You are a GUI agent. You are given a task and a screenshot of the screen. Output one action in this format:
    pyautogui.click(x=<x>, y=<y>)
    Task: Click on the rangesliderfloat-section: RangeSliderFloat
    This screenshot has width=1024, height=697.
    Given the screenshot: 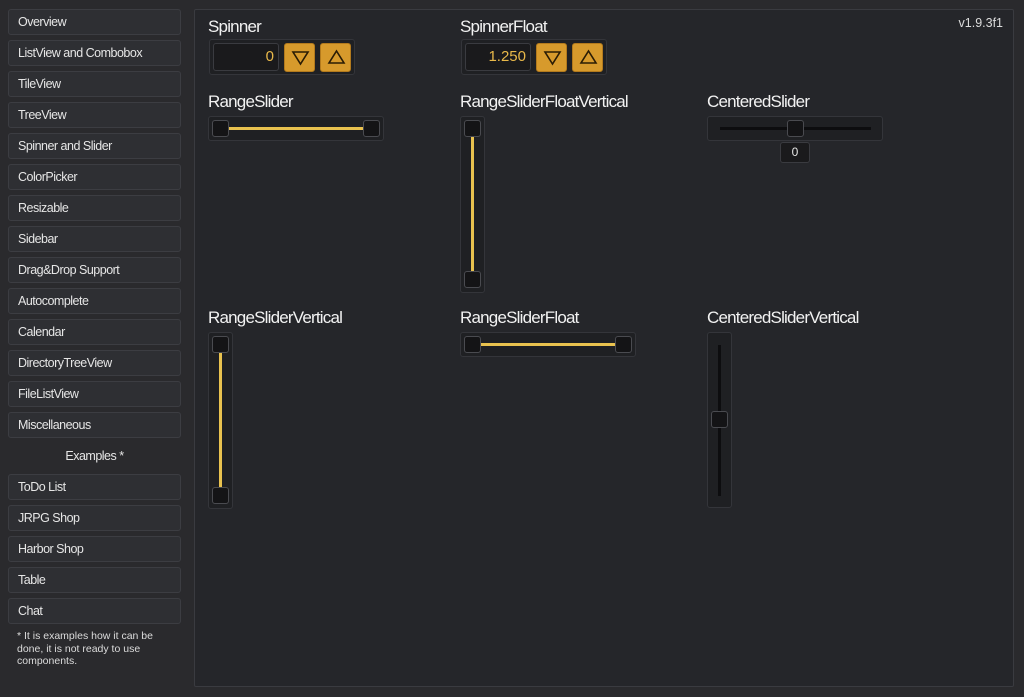 What is the action you would take?
    pyautogui.click(x=548, y=332)
    